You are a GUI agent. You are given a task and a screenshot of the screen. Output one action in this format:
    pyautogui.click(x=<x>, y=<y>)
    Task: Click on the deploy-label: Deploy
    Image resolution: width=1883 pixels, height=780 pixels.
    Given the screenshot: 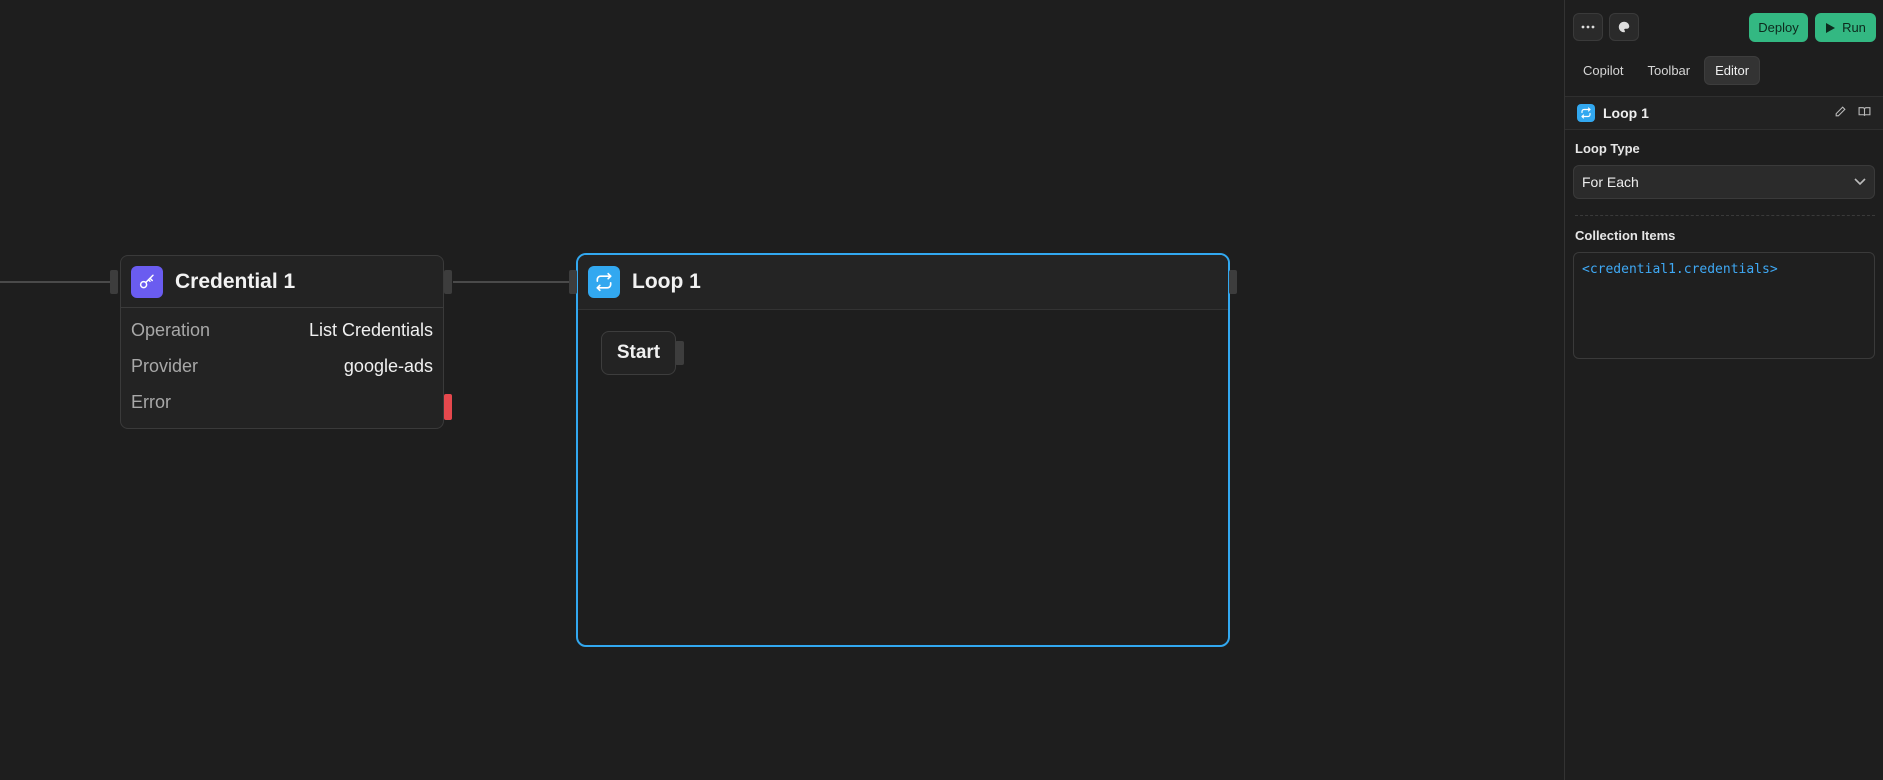 What is the action you would take?
    pyautogui.click(x=1778, y=27)
    